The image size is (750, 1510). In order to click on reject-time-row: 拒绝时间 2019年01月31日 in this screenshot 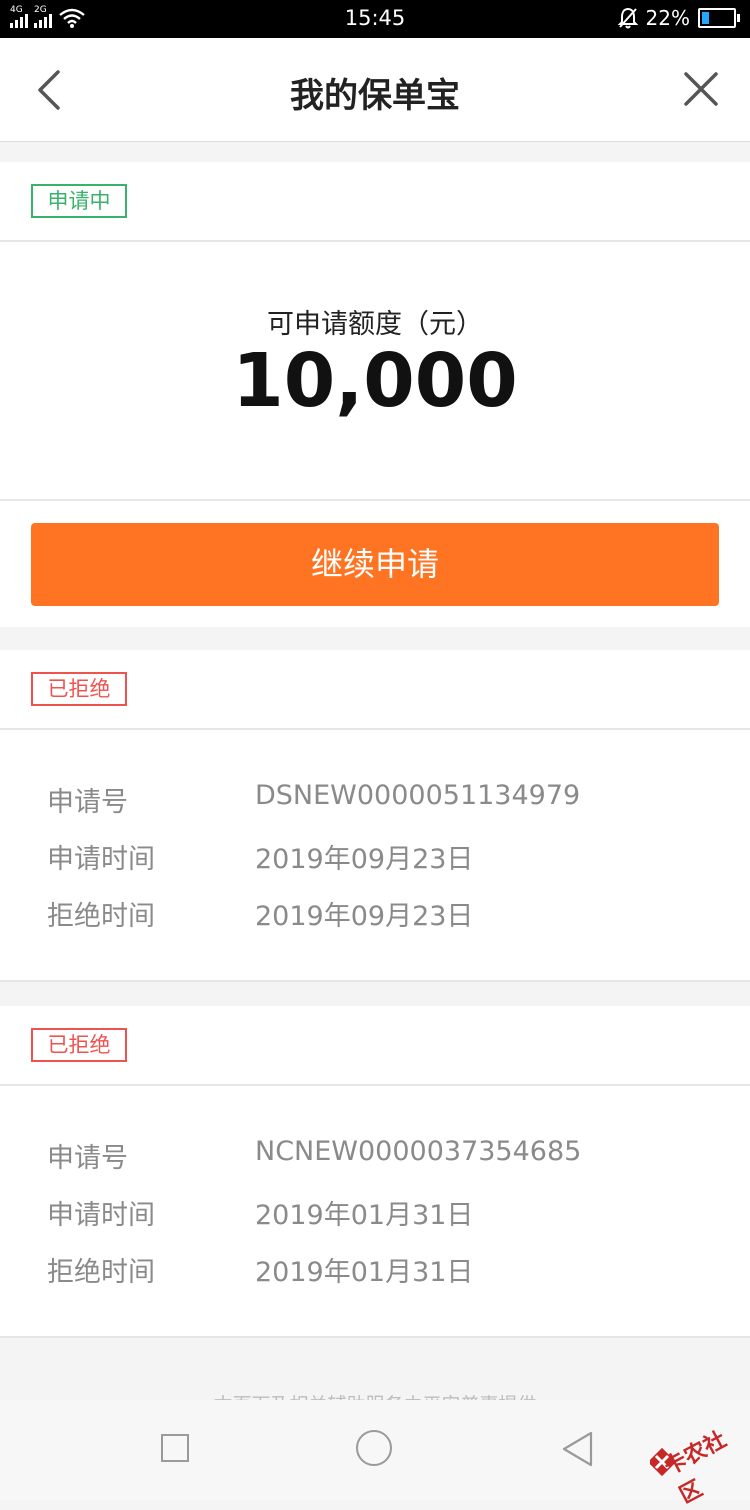, I will do `click(375, 1270)`.